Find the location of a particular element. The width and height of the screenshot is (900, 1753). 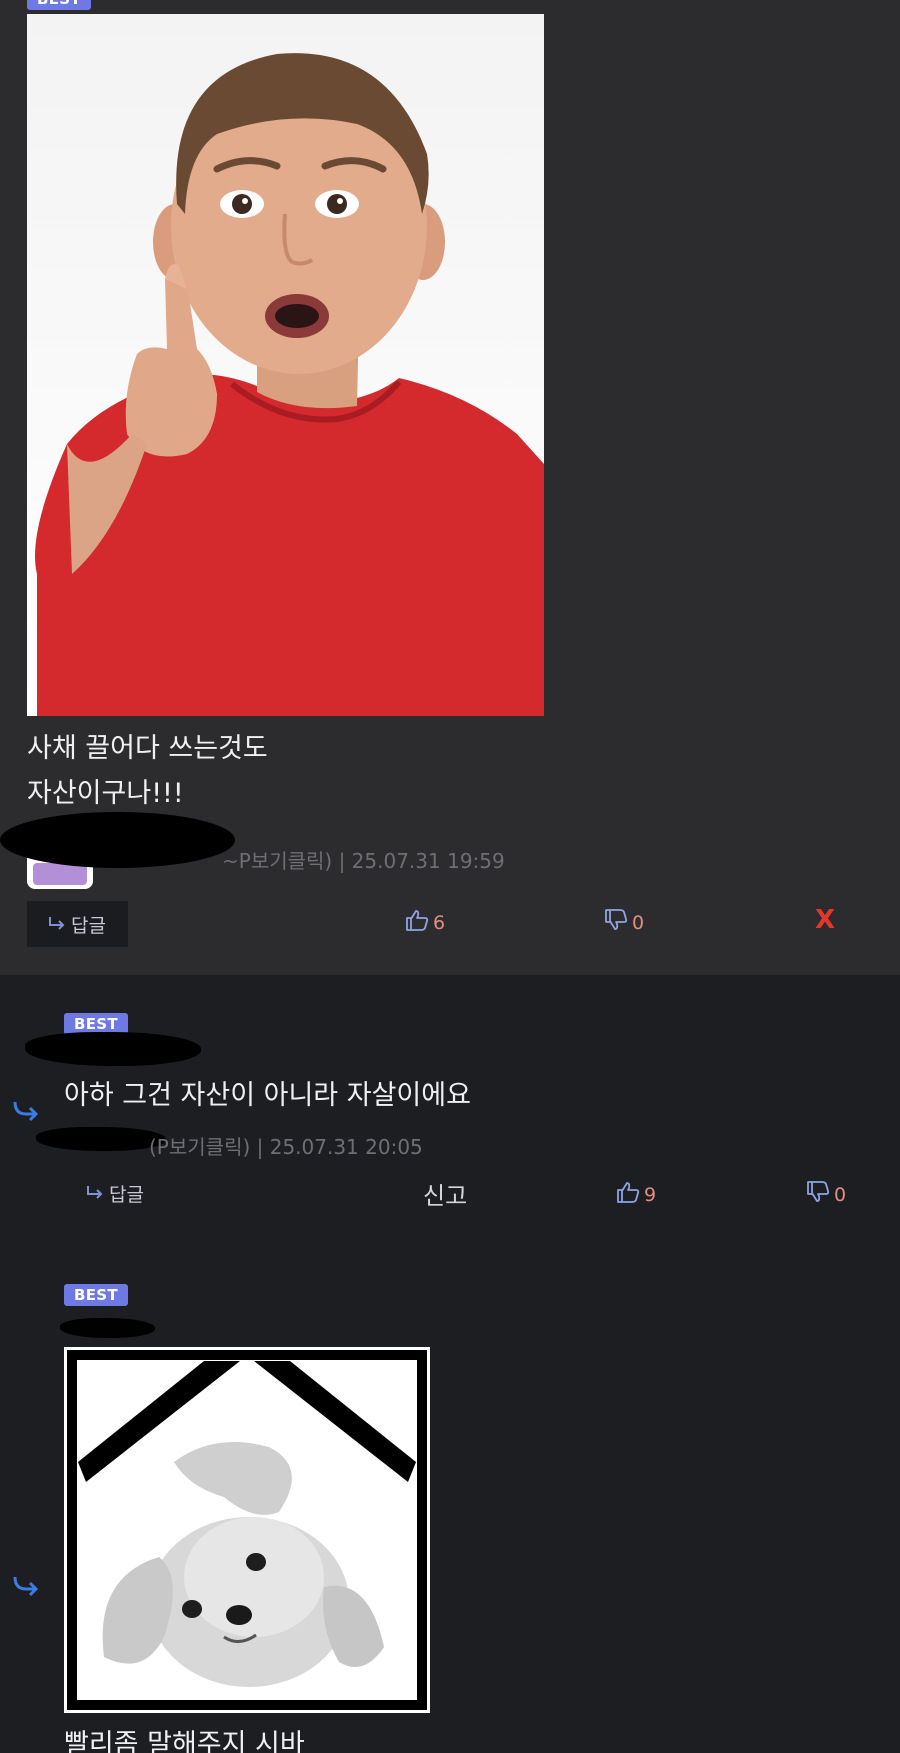

comment-text: 빨리좀 말해주지 시바 is located at coordinates (184, 1741).